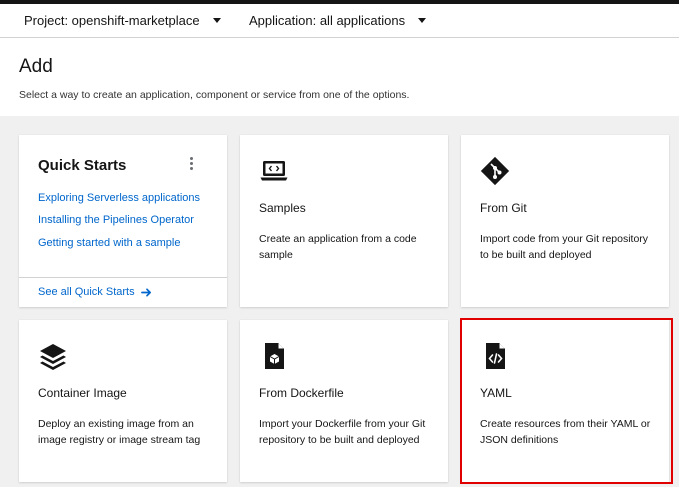 The width and height of the screenshot is (679, 487). Describe the element at coordinates (282, 208) in the screenshot. I see `tile-title: Samples` at that location.